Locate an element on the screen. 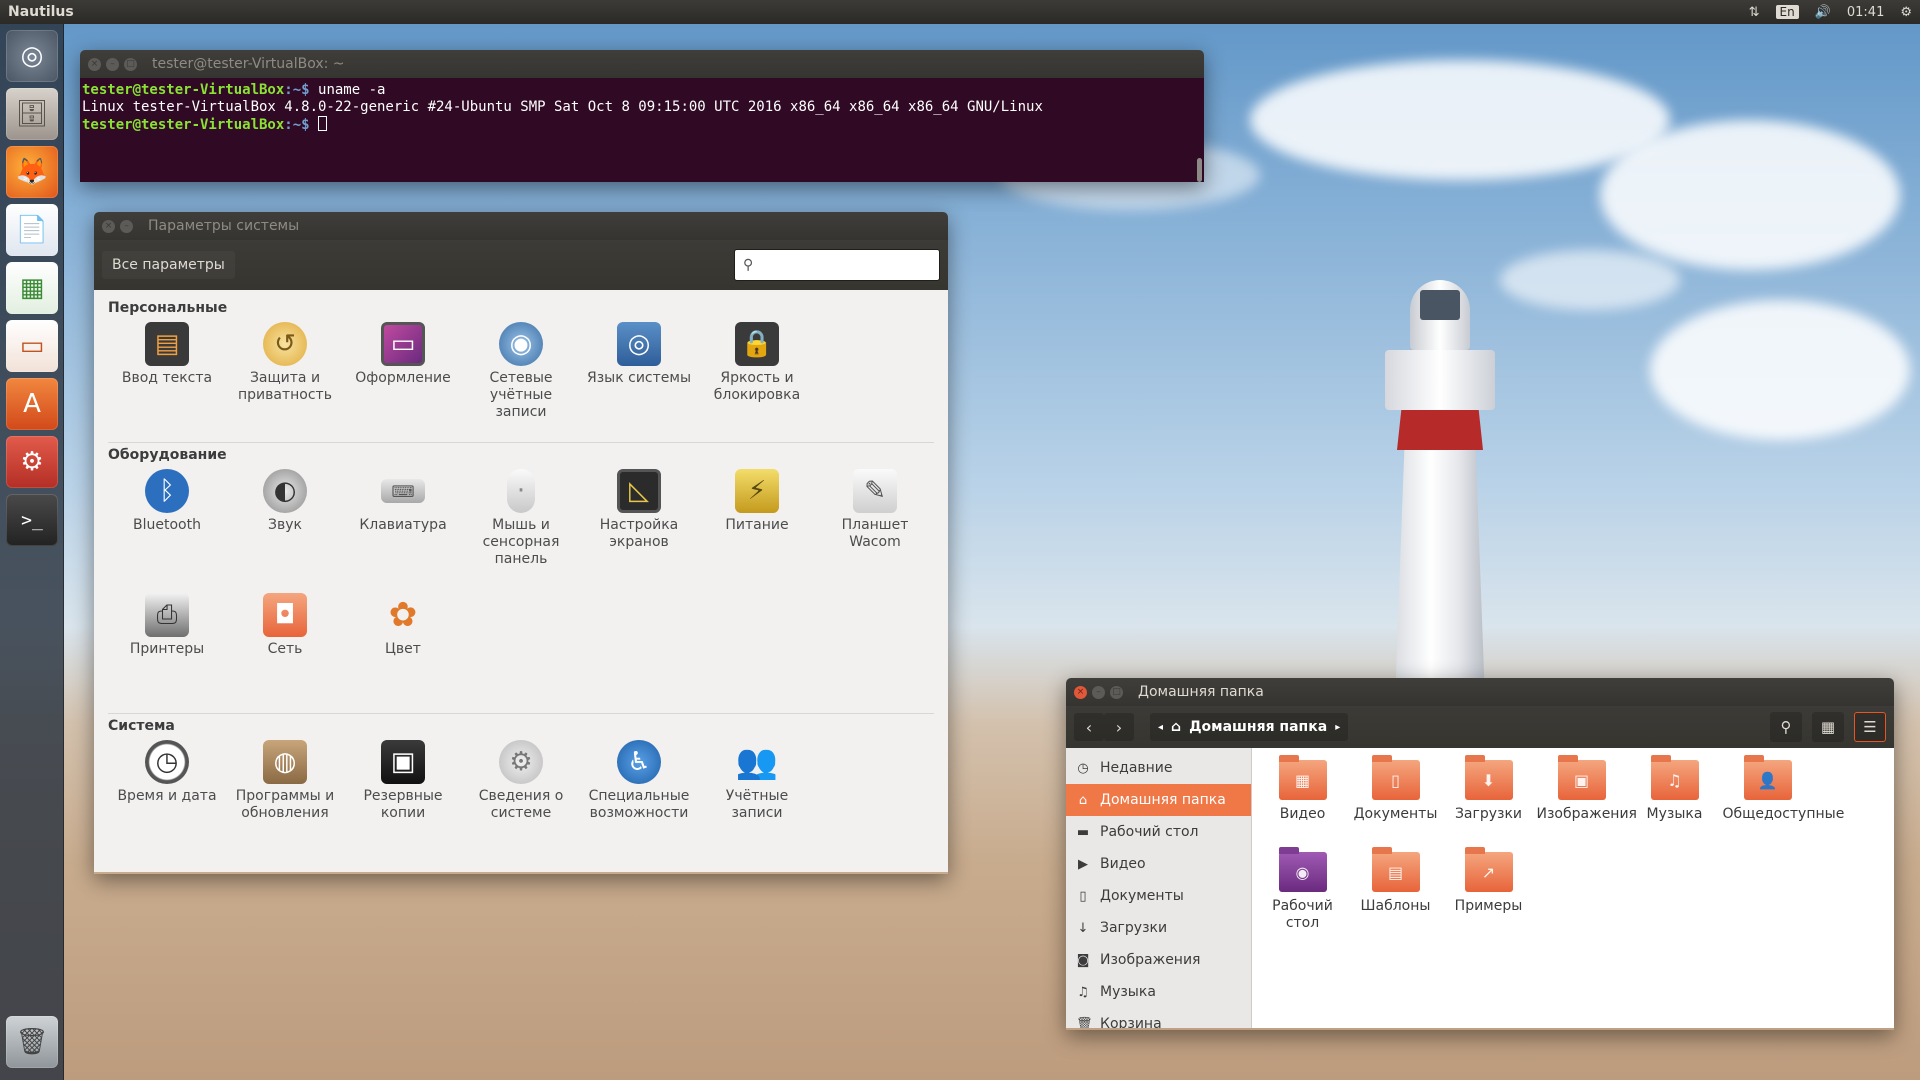  camera-icon: ◙ is located at coordinates (1083, 960).